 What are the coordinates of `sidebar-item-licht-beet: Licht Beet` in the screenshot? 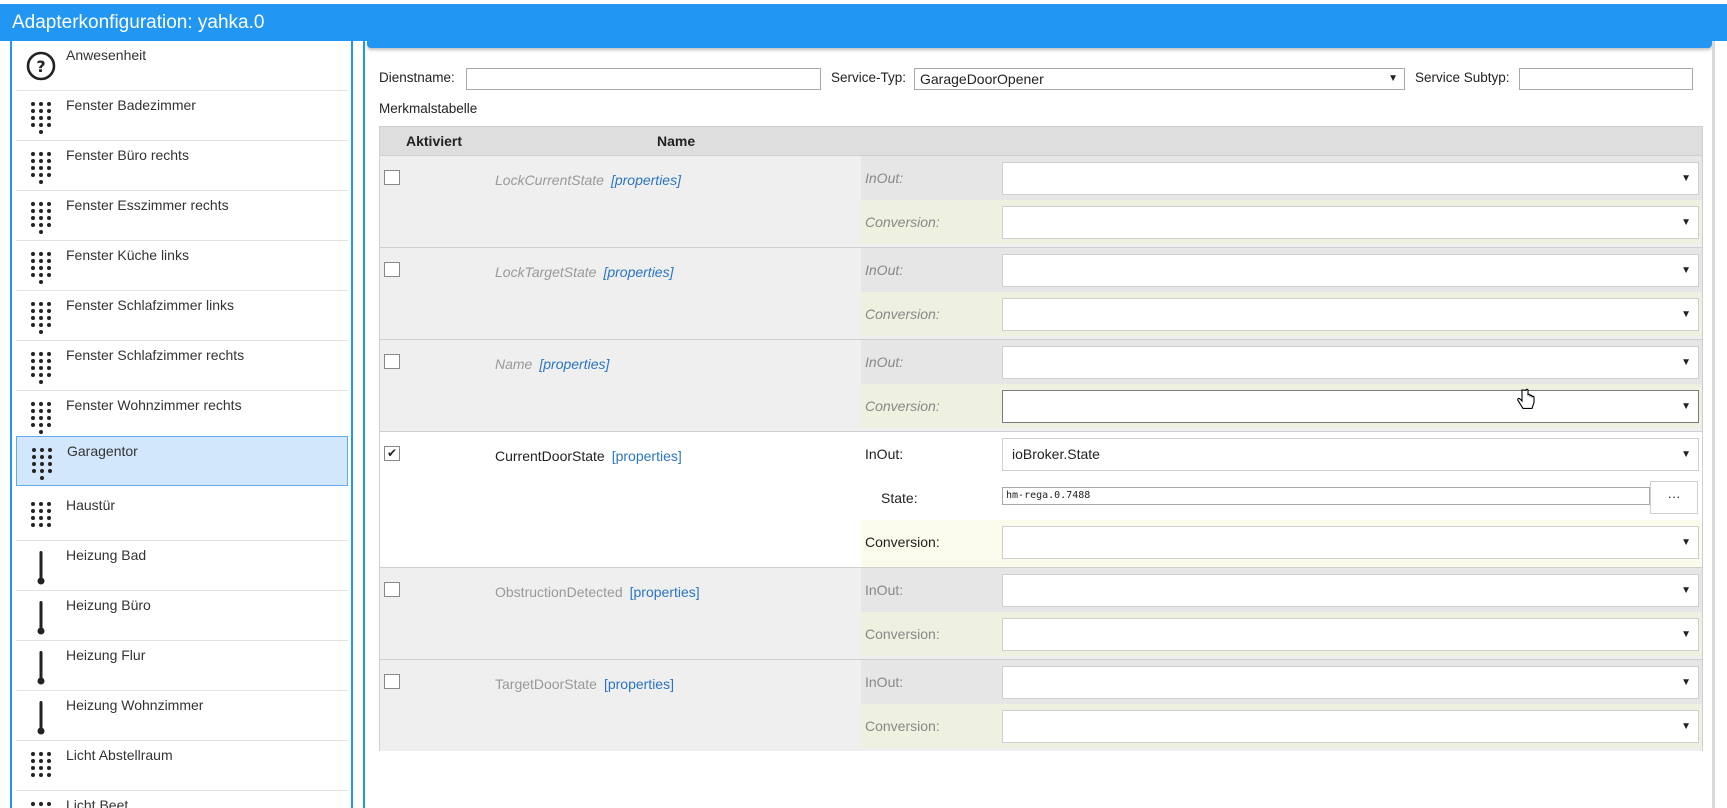 It's located at (182, 799).